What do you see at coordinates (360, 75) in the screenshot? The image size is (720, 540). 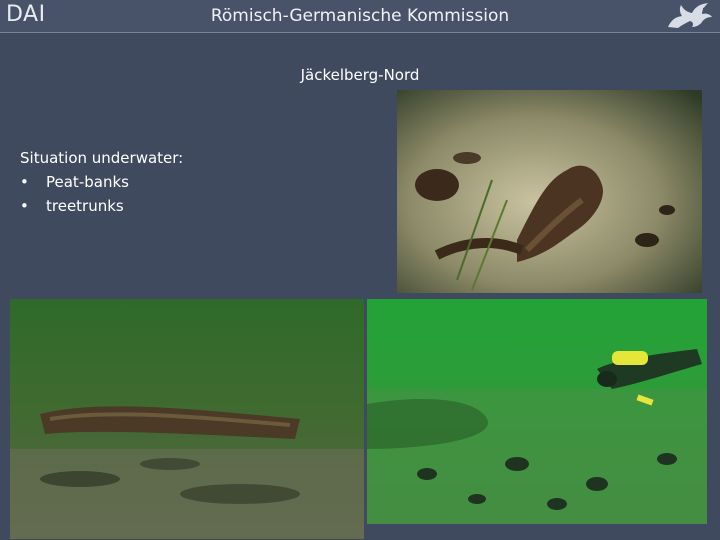 I see `slide-title: Jäckelberg-Nord` at bounding box center [360, 75].